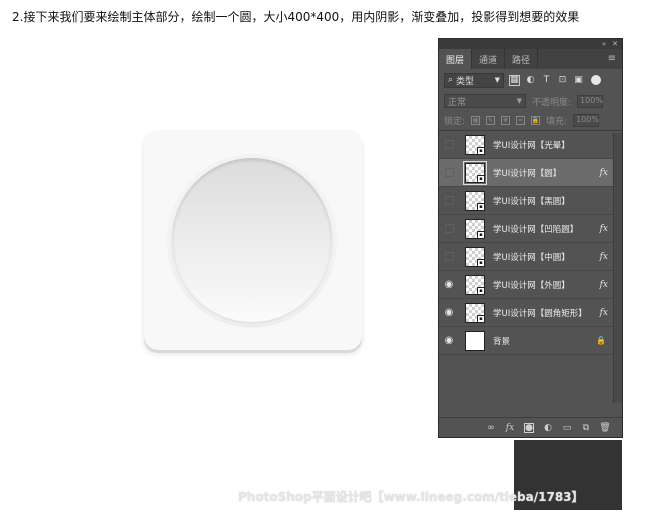  What do you see at coordinates (552, 102) in the screenshot?
I see `opacity-label: 不透明度:` at bounding box center [552, 102].